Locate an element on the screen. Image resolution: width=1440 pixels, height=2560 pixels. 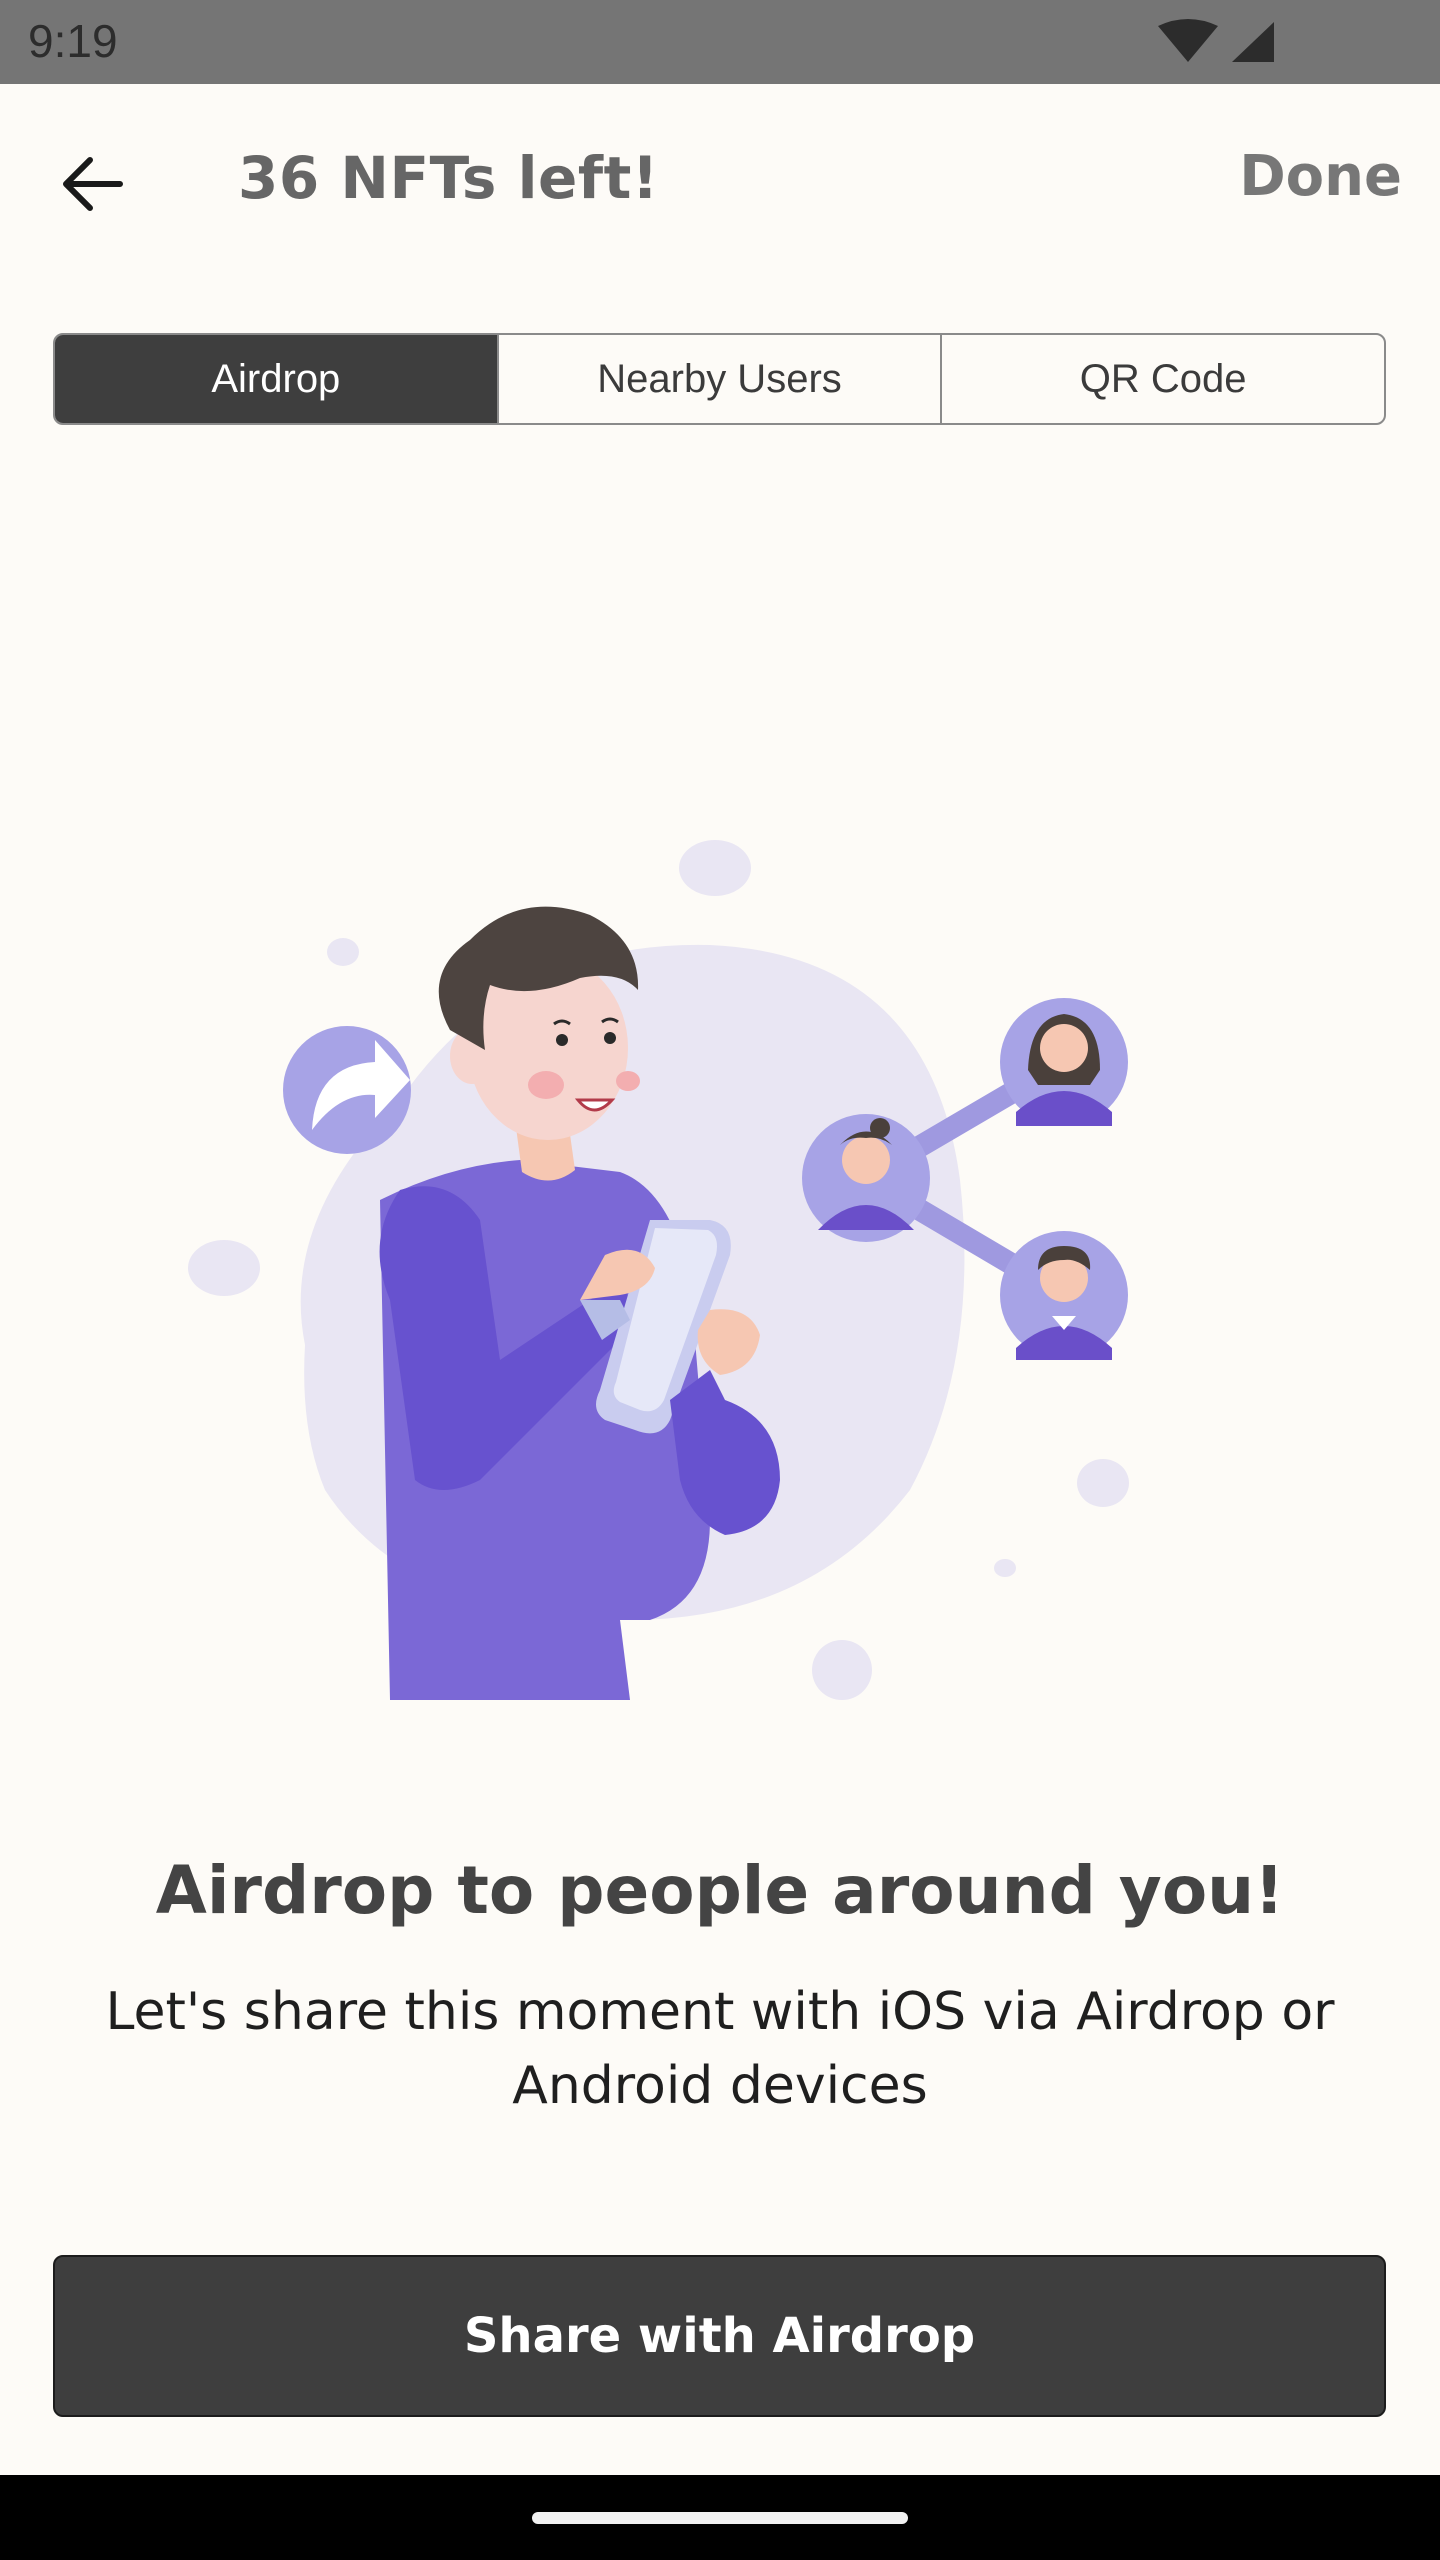
avatar-node-left is located at coordinates (866, 1178).